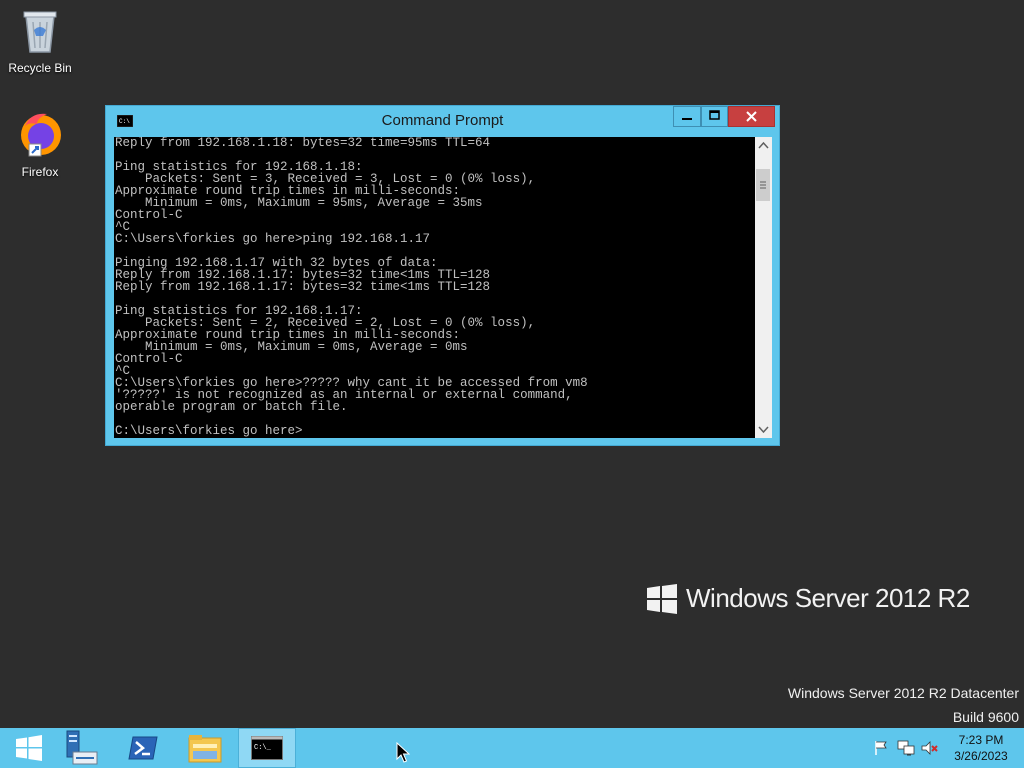 The image size is (1024, 768). I want to click on recycle-bin-label: Recycle Bin, so click(40, 68).